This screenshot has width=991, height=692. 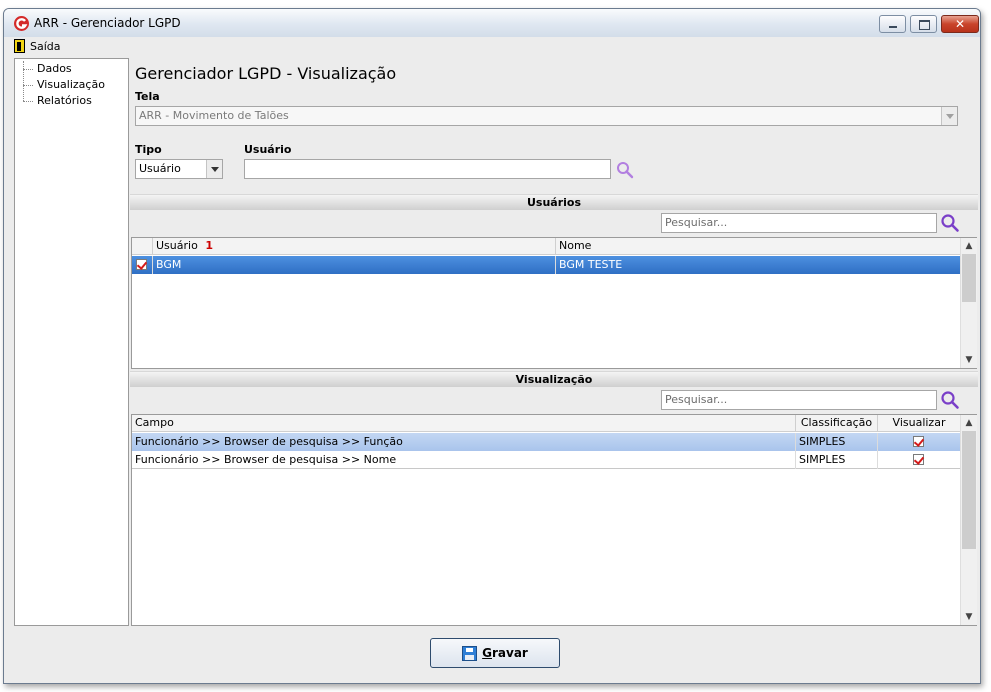 What do you see at coordinates (47, 69) in the screenshot?
I see `tree-item-dados: Dados` at bounding box center [47, 69].